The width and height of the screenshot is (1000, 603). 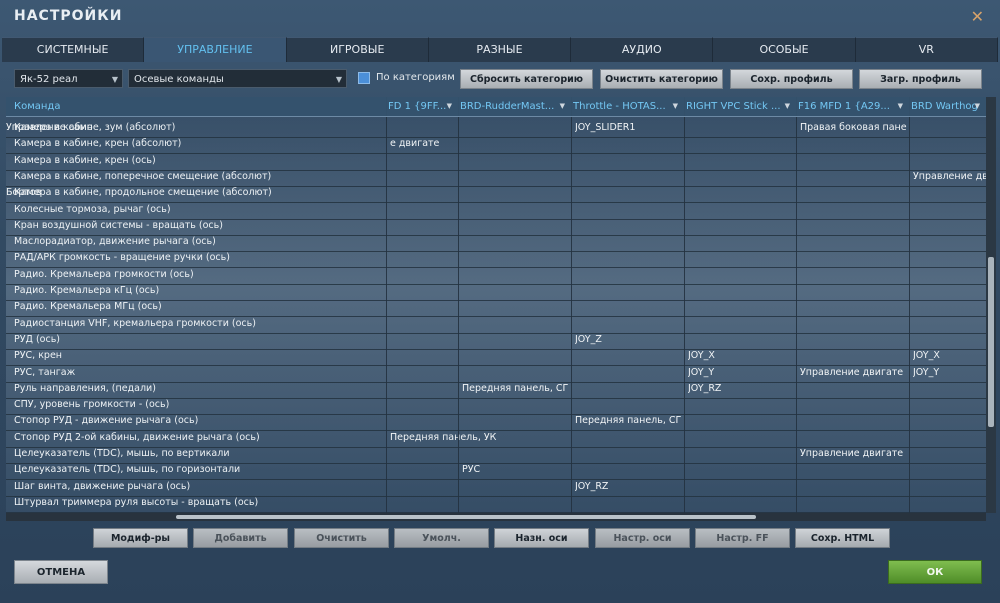 What do you see at coordinates (784, 49) in the screenshot?
I see `tab-special: ОСОБЫЕ` at bounding box center [784, 49].